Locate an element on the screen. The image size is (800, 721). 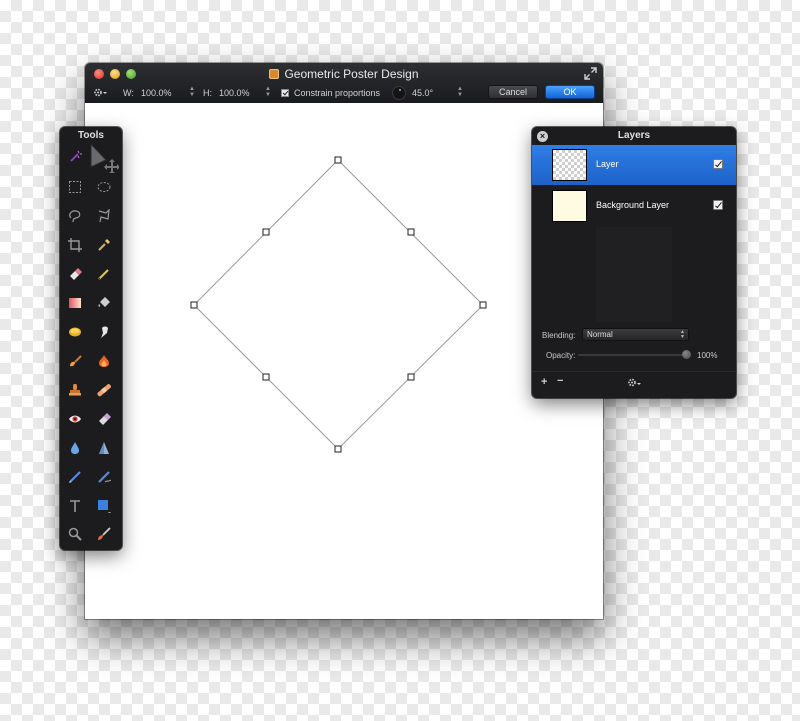
transform-handle-bottom-left is located at coordinates (266, 377).